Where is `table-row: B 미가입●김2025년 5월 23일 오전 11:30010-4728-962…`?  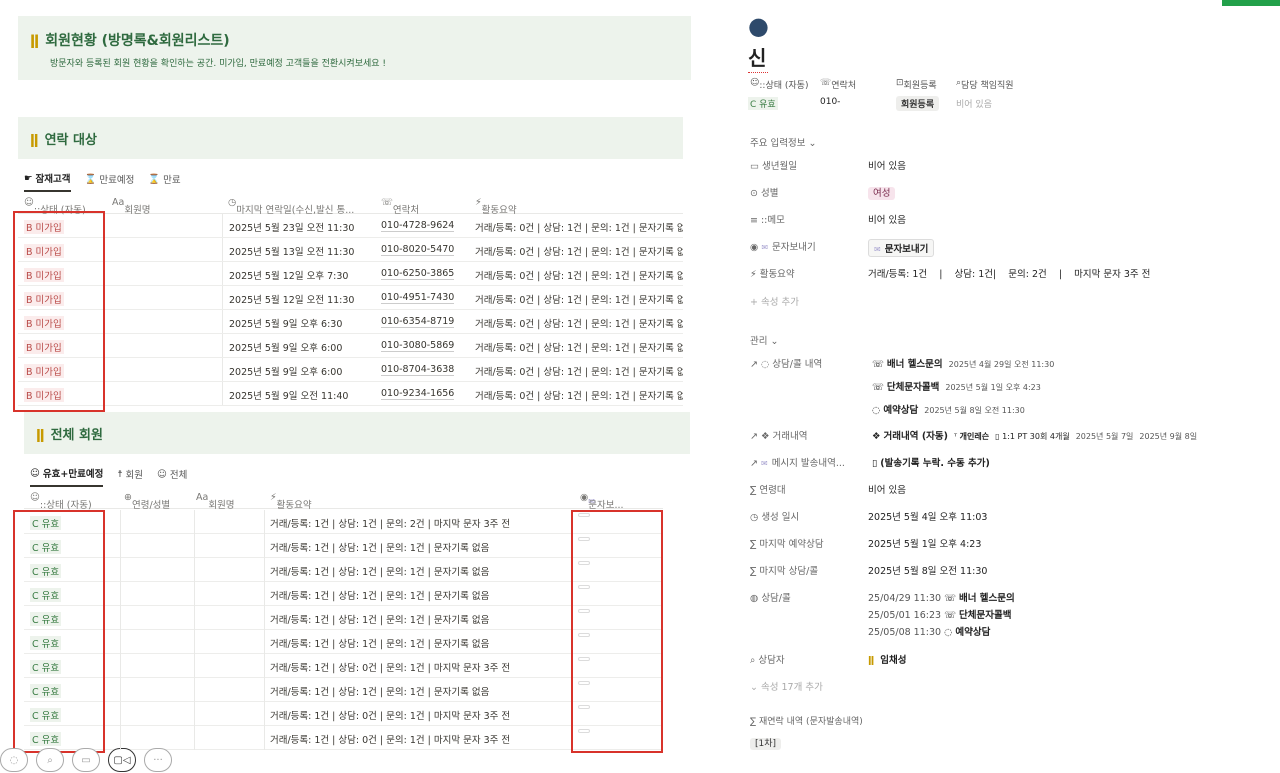 table-row: B 미가입●김2025년 5월 23일 오전 11:30010-4728-962… is located at coordinates (350, 226).